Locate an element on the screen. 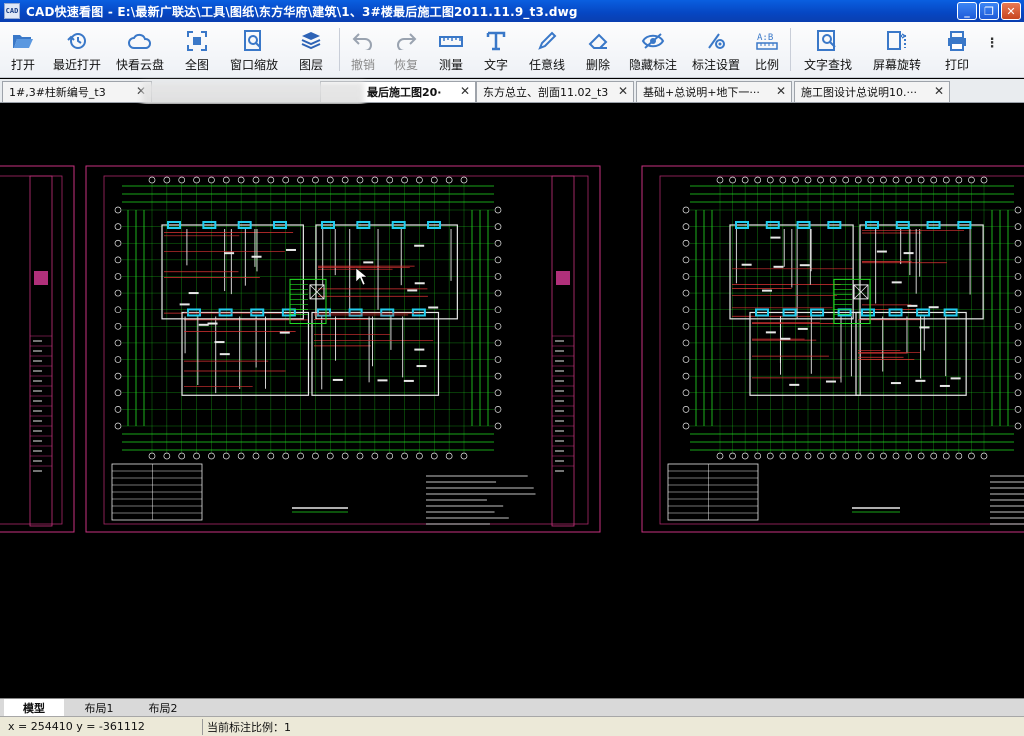 The height and width of the screenshot is (736, 1024). company-logo-mark is located at coordinates (563, 278).